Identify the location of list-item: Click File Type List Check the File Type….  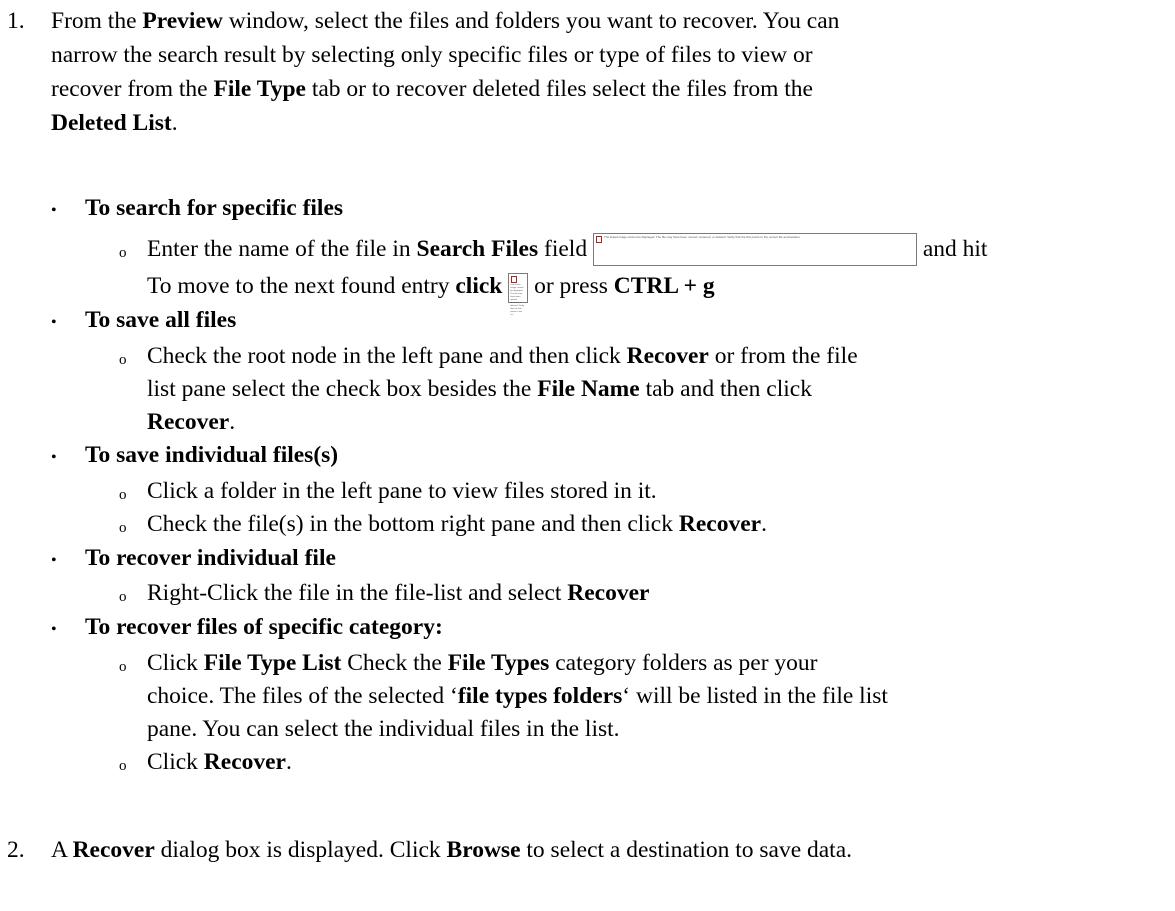
(482, 663).